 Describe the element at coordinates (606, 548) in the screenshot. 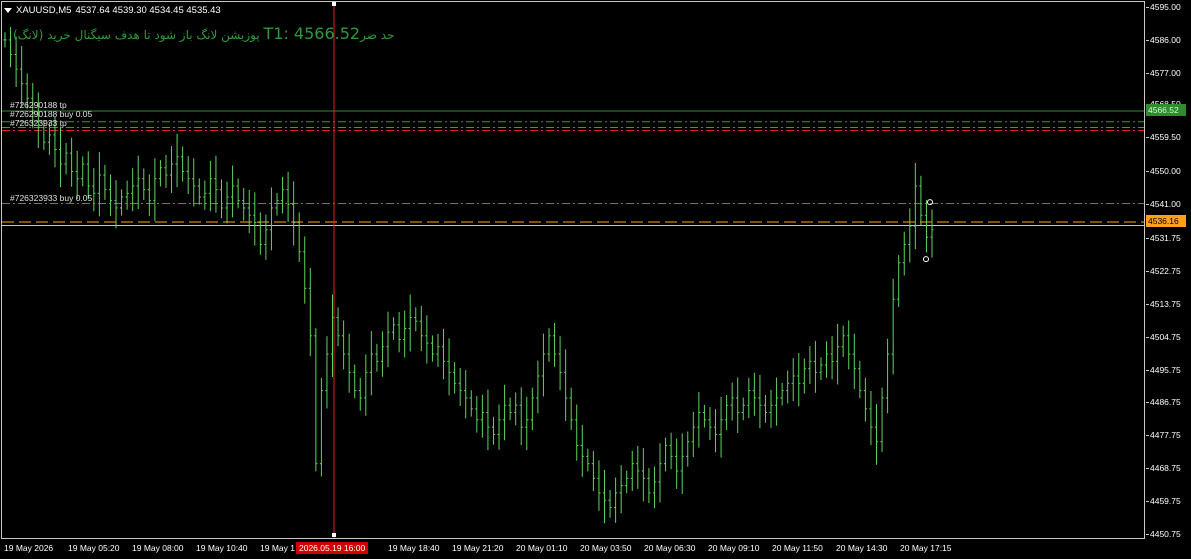

I see `time-axis-label: 20 May 03:50` at that location.